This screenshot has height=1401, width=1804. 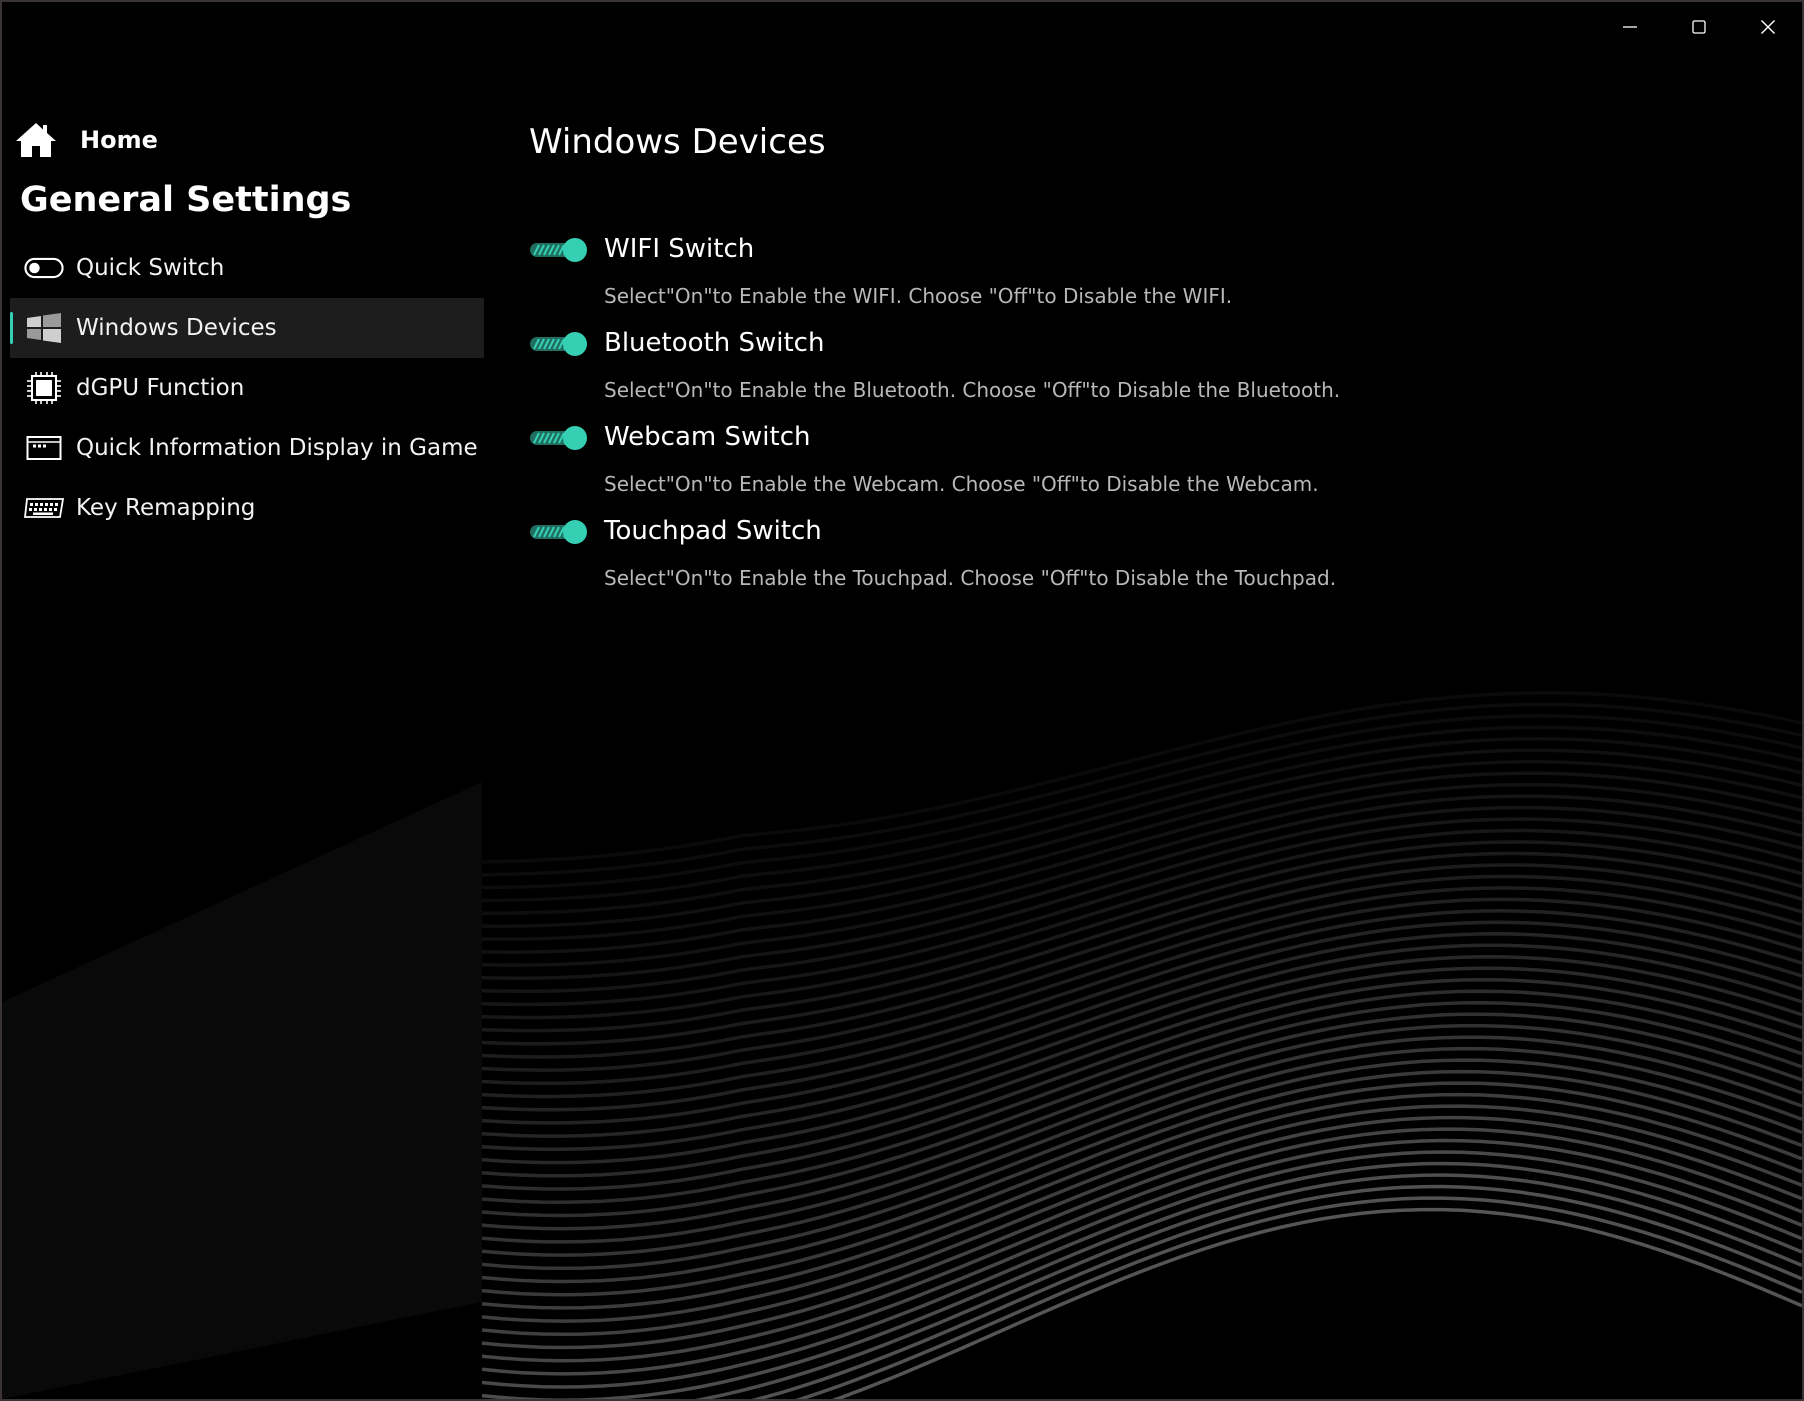 What do you see at coordinates (714, 343) in the screenshot?
I see `setting-title: Bluetooth Switch` at bounding box center [714, 343].